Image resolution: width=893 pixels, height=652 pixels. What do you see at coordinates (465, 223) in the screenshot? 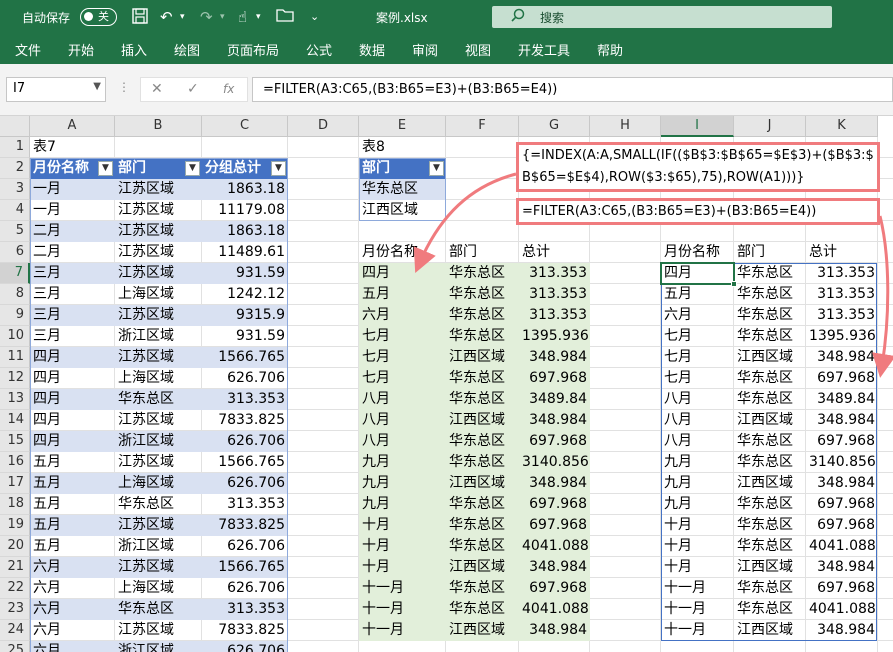
I see `arrow-to-index-results` at bounding box center [465, 223].